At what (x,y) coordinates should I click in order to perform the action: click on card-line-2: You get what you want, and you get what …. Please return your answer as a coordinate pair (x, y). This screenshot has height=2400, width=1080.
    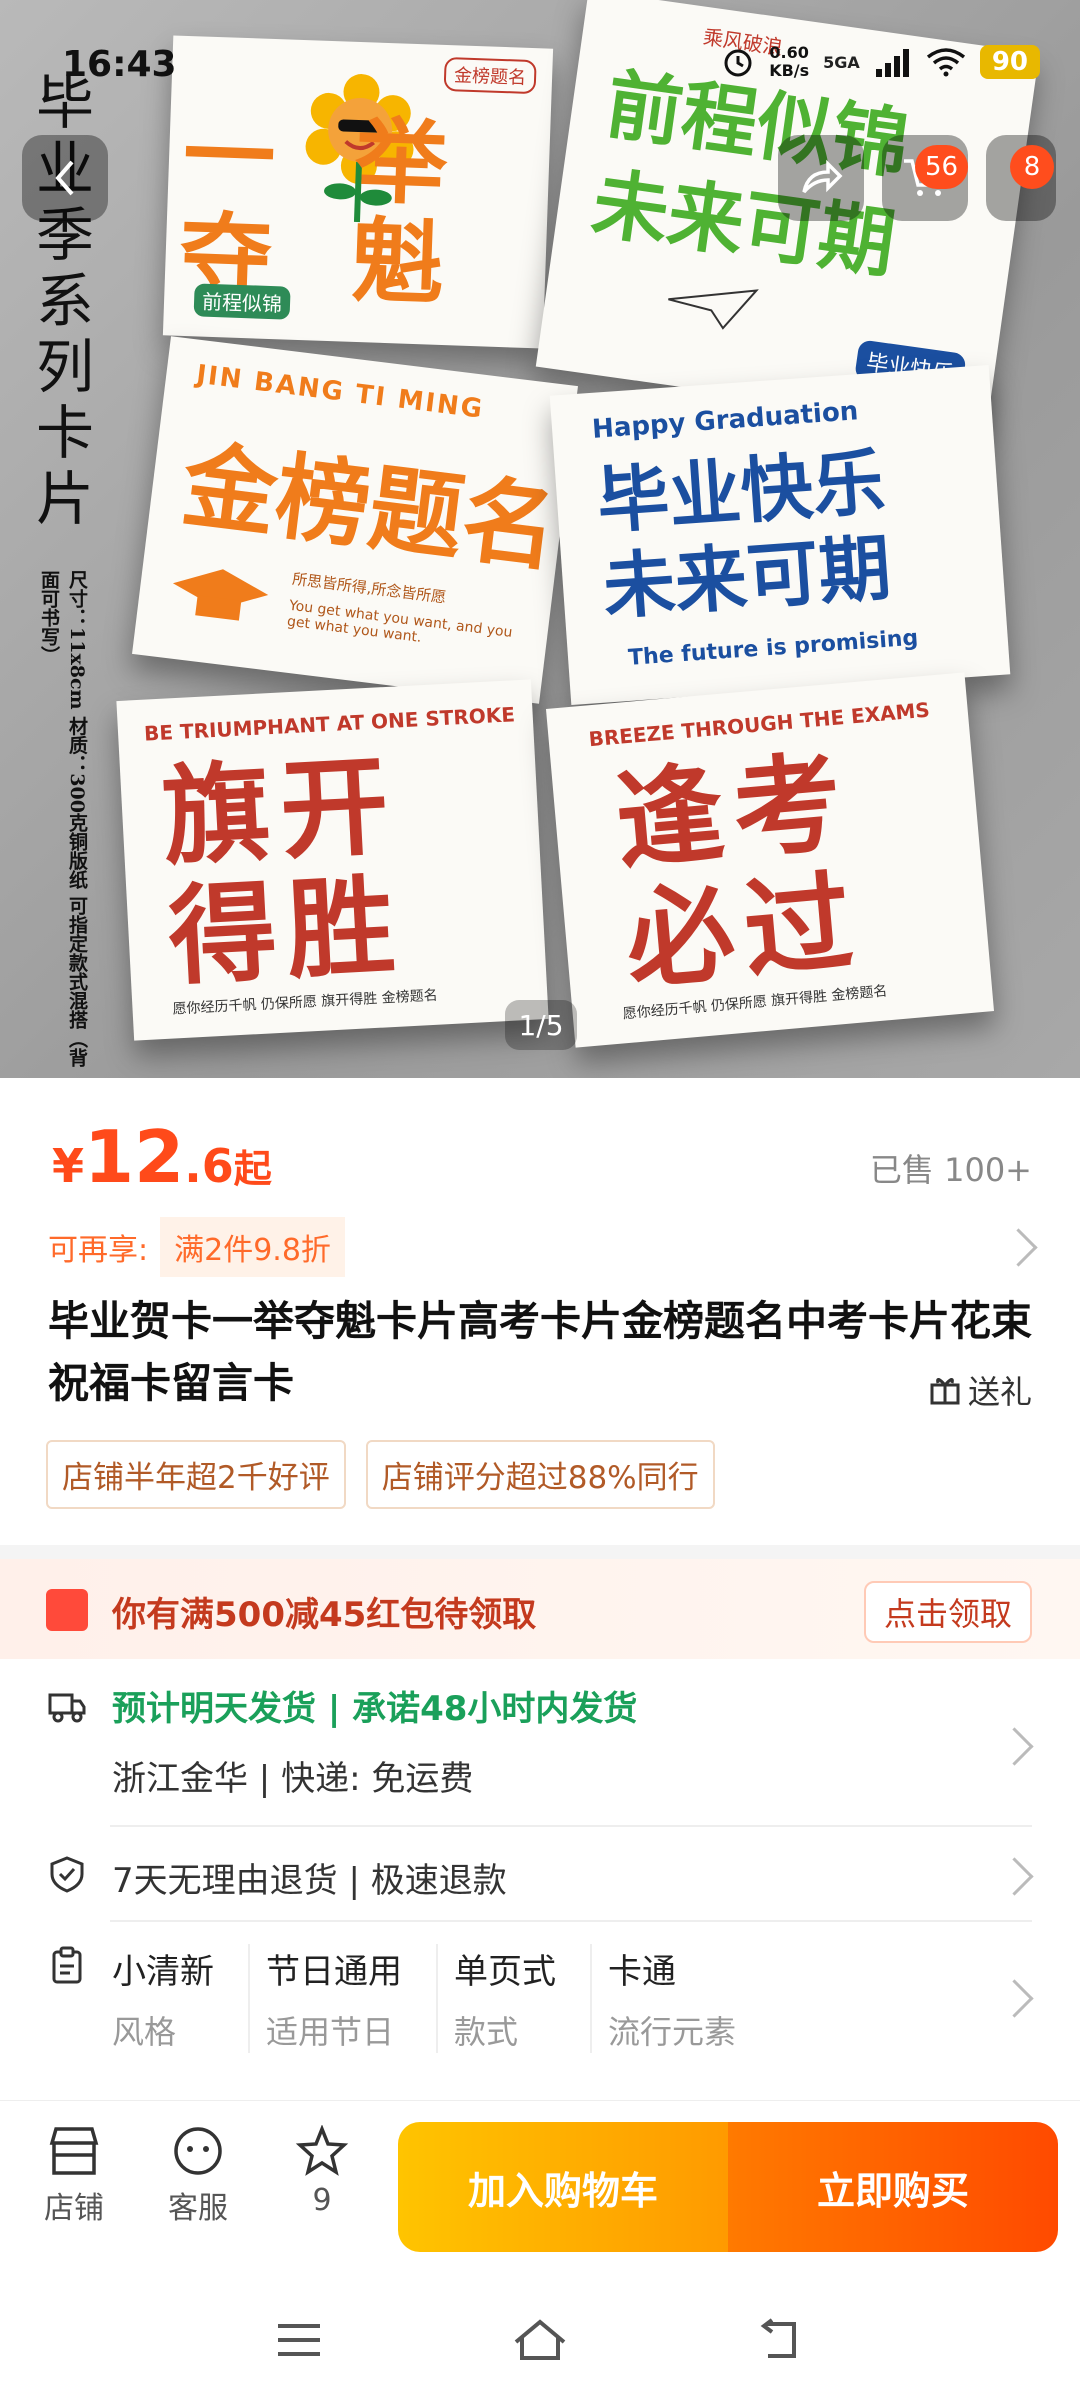
    Looking at the image, I should click on (400, 621).